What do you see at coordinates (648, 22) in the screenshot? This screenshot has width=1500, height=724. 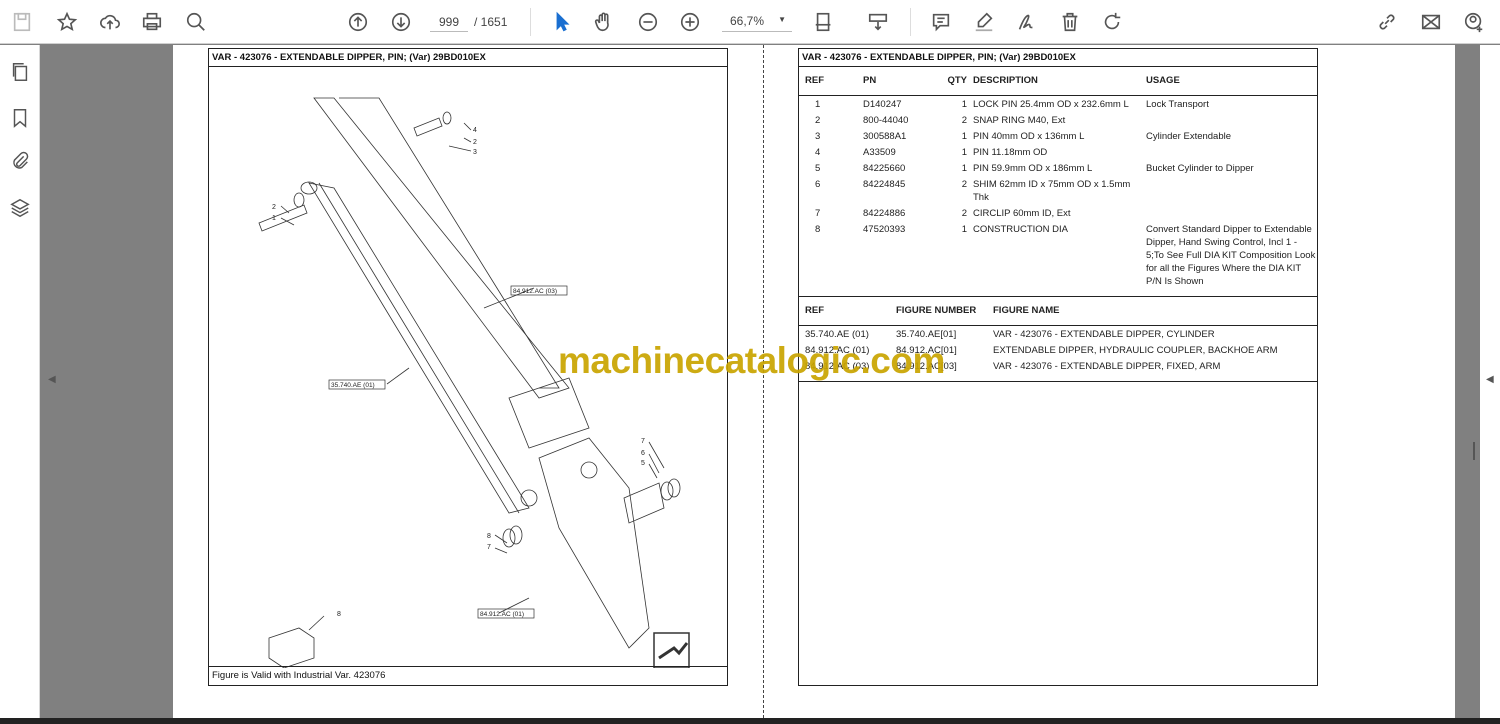 I see `zoom-out-icon` at bounding box center [648, 22].